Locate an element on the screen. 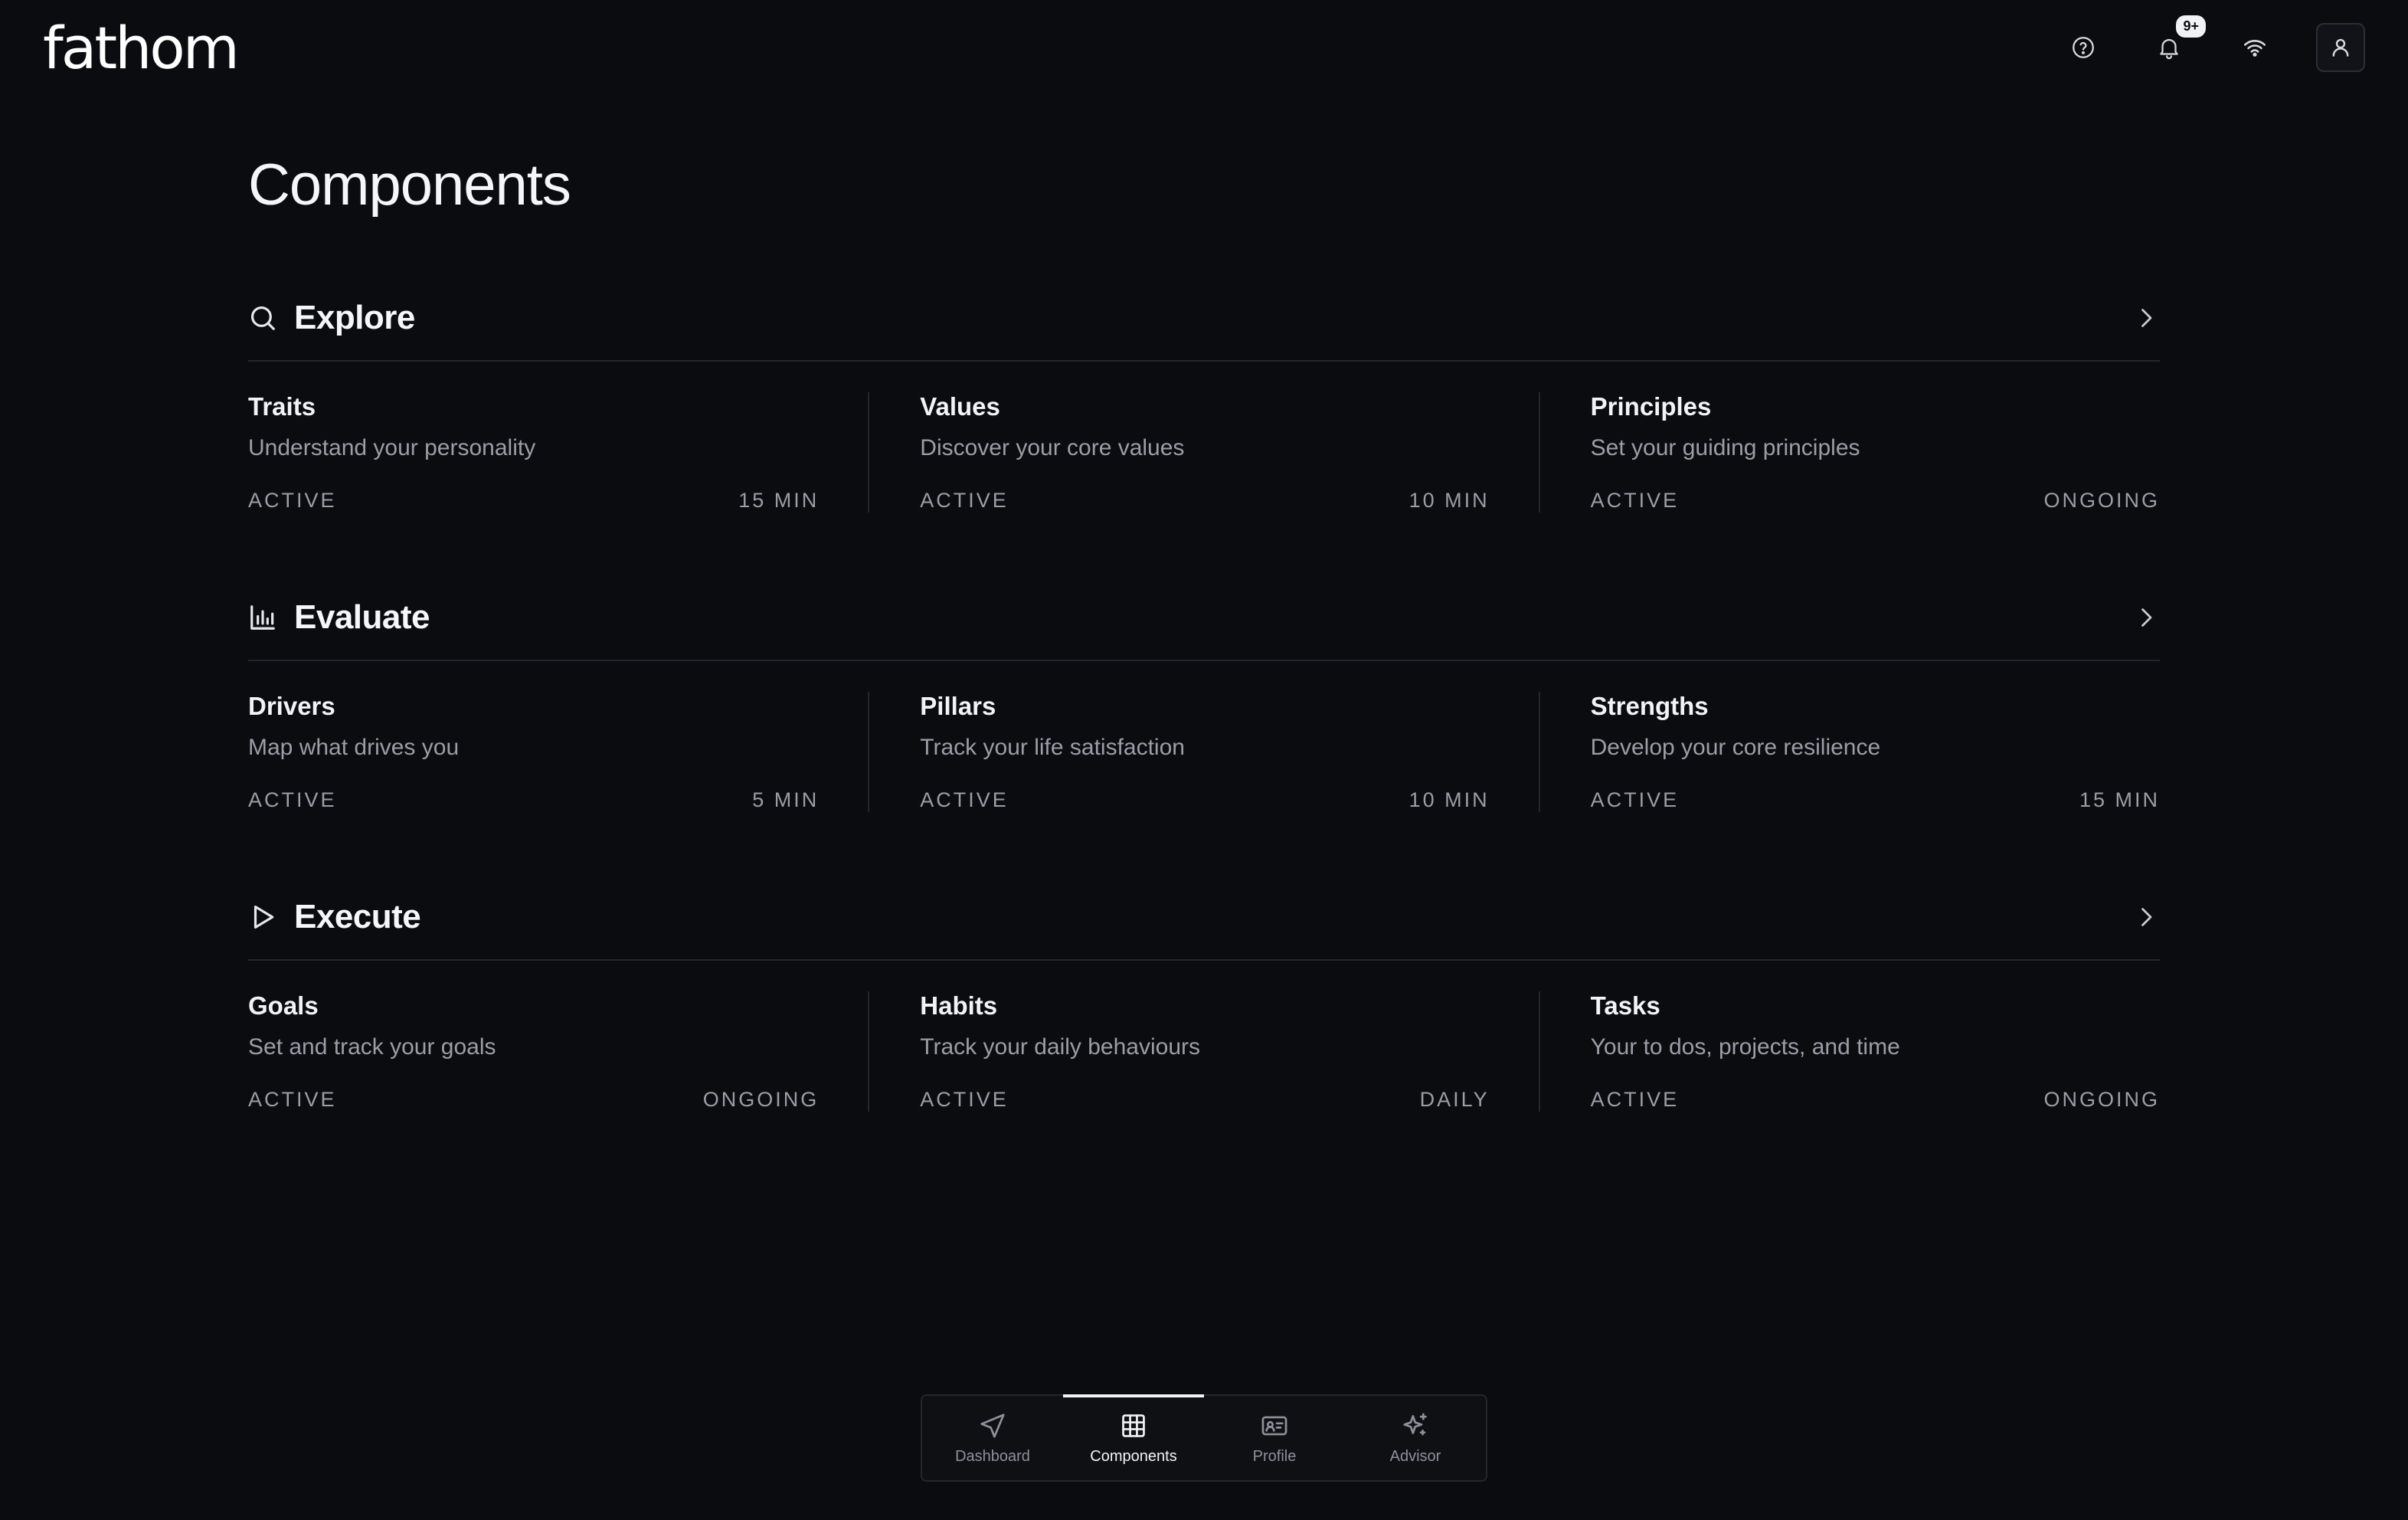 The width and height of the screenshot is (2408, 1520). card-description: Set your guiding principles is located at coordinates (1725, 448).